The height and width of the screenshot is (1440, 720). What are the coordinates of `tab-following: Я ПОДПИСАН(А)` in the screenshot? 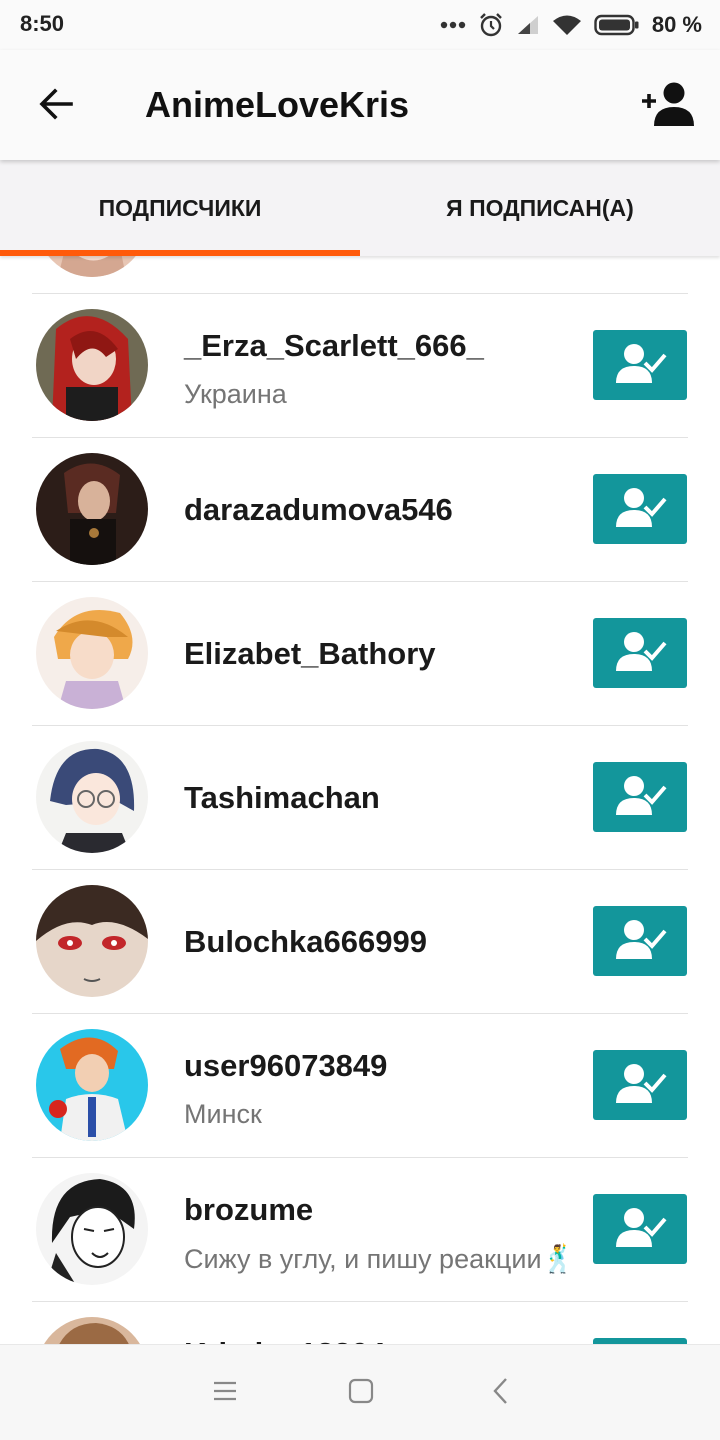 It's located at (540, 208).